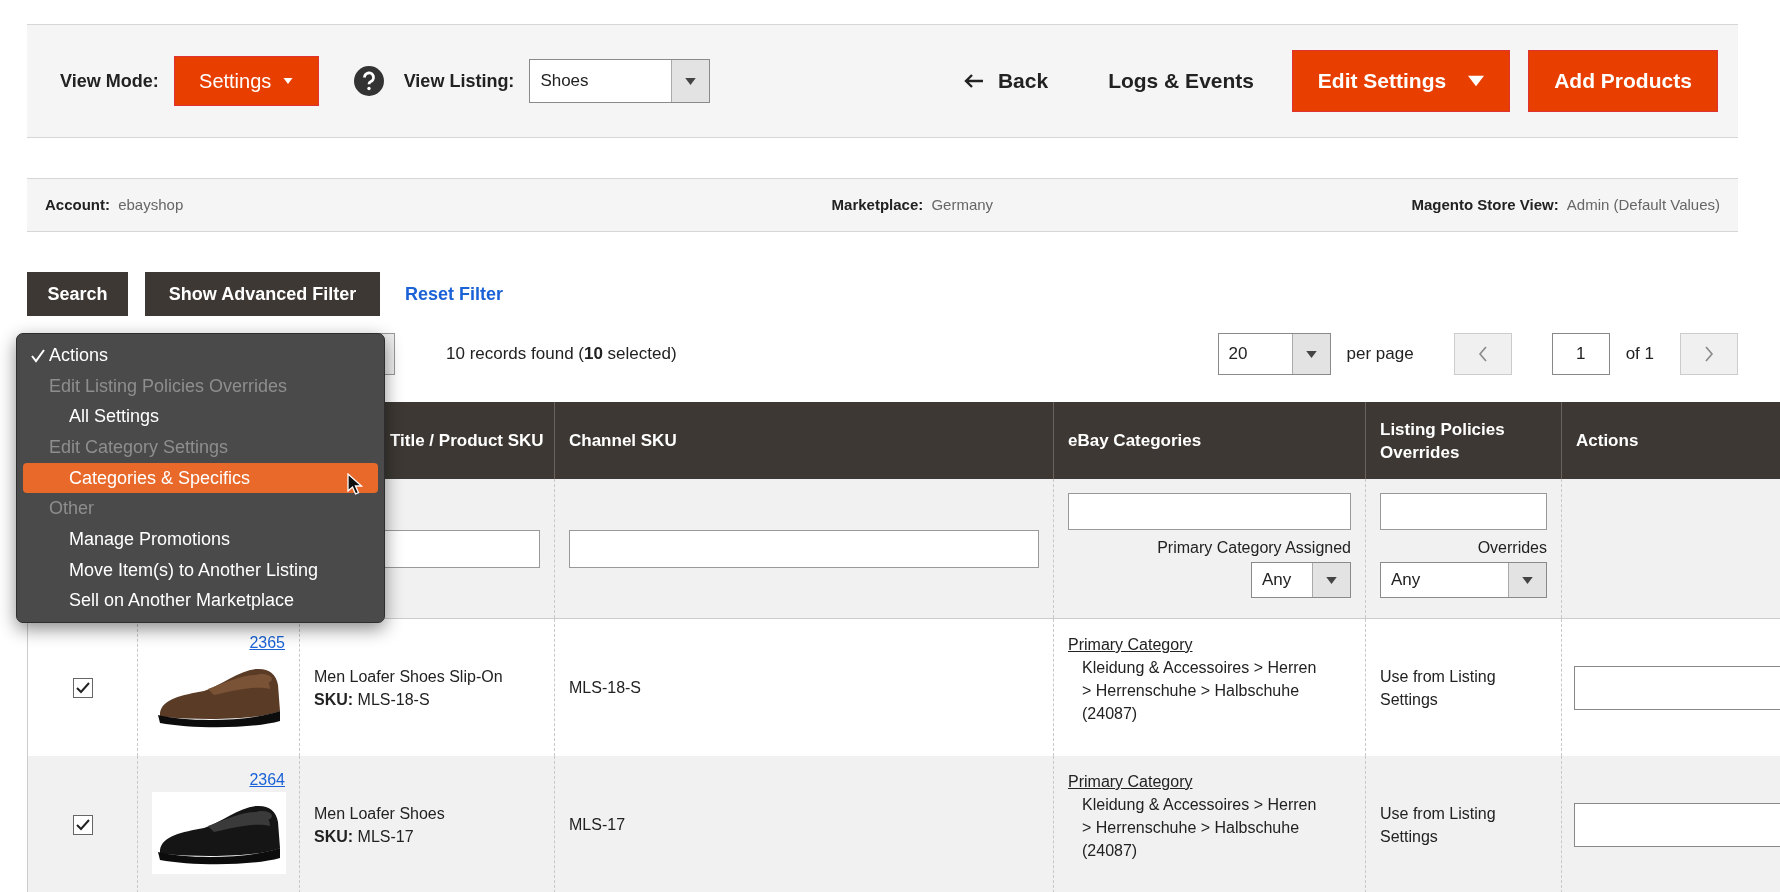 The height and width of the screenshot is (892, 1780). I want to click on channel-sku: MLS-18-S, so click(605, 687).